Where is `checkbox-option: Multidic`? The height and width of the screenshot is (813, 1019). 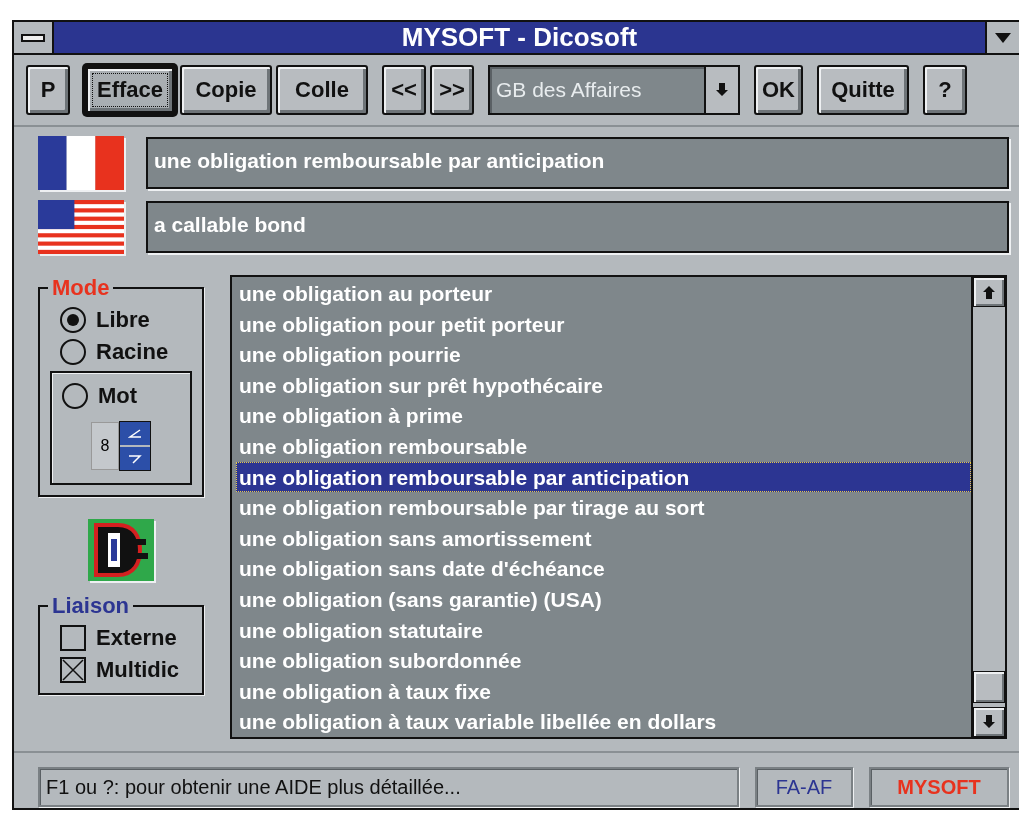
checkbox-option: Multidic is located at coordinates (121, 670).